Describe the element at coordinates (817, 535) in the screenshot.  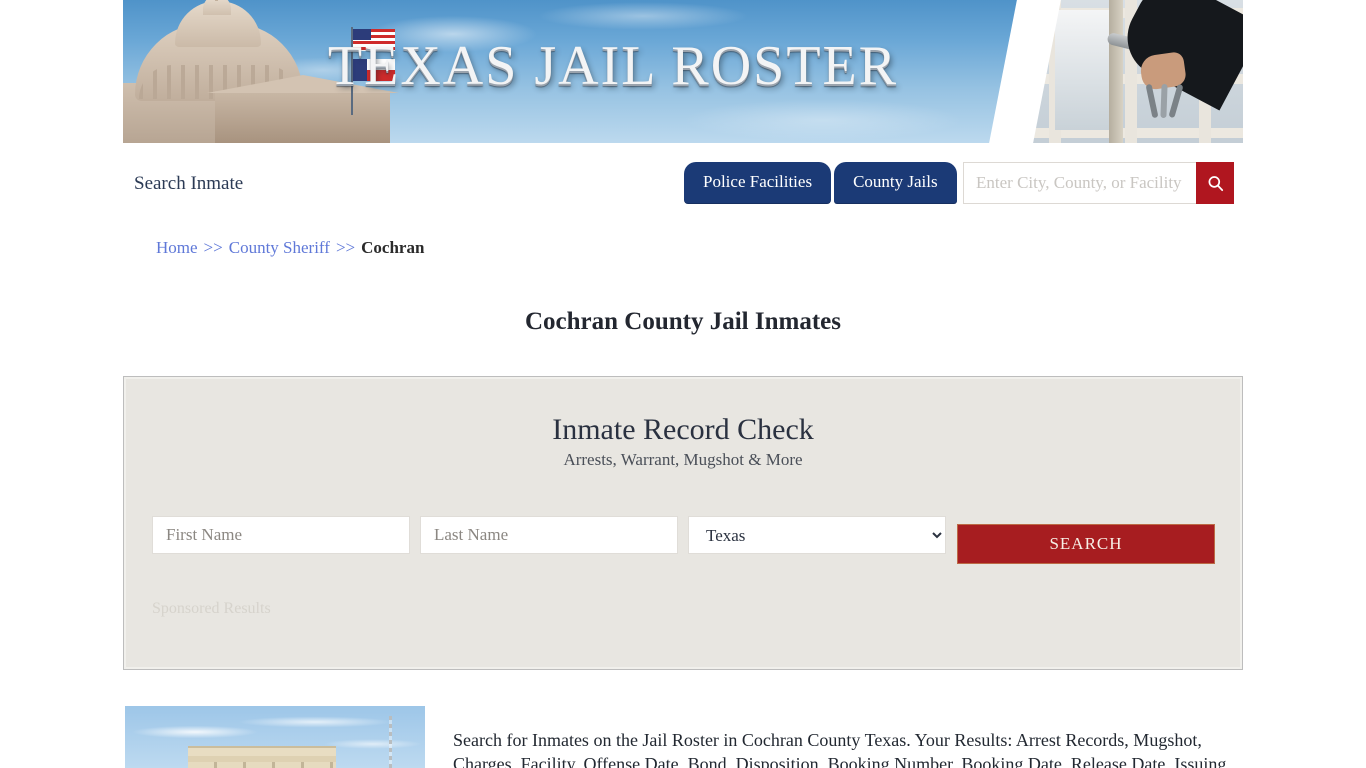
I see `state-select: Texas` at that location.